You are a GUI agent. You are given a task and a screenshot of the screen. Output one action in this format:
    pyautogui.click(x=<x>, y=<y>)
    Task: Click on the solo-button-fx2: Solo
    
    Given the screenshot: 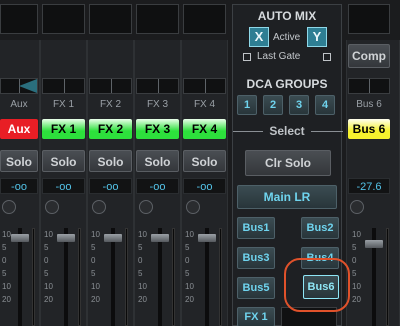 What is the action you would take?
    pyautogui.click(x=110, y=161)
    